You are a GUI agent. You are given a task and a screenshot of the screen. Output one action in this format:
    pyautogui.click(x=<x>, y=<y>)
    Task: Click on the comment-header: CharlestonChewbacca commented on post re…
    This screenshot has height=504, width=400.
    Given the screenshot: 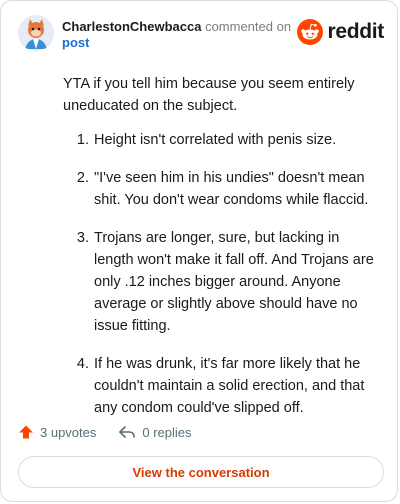 What is the action you would take?
    pyautogui.click(x=201, y=35)
    